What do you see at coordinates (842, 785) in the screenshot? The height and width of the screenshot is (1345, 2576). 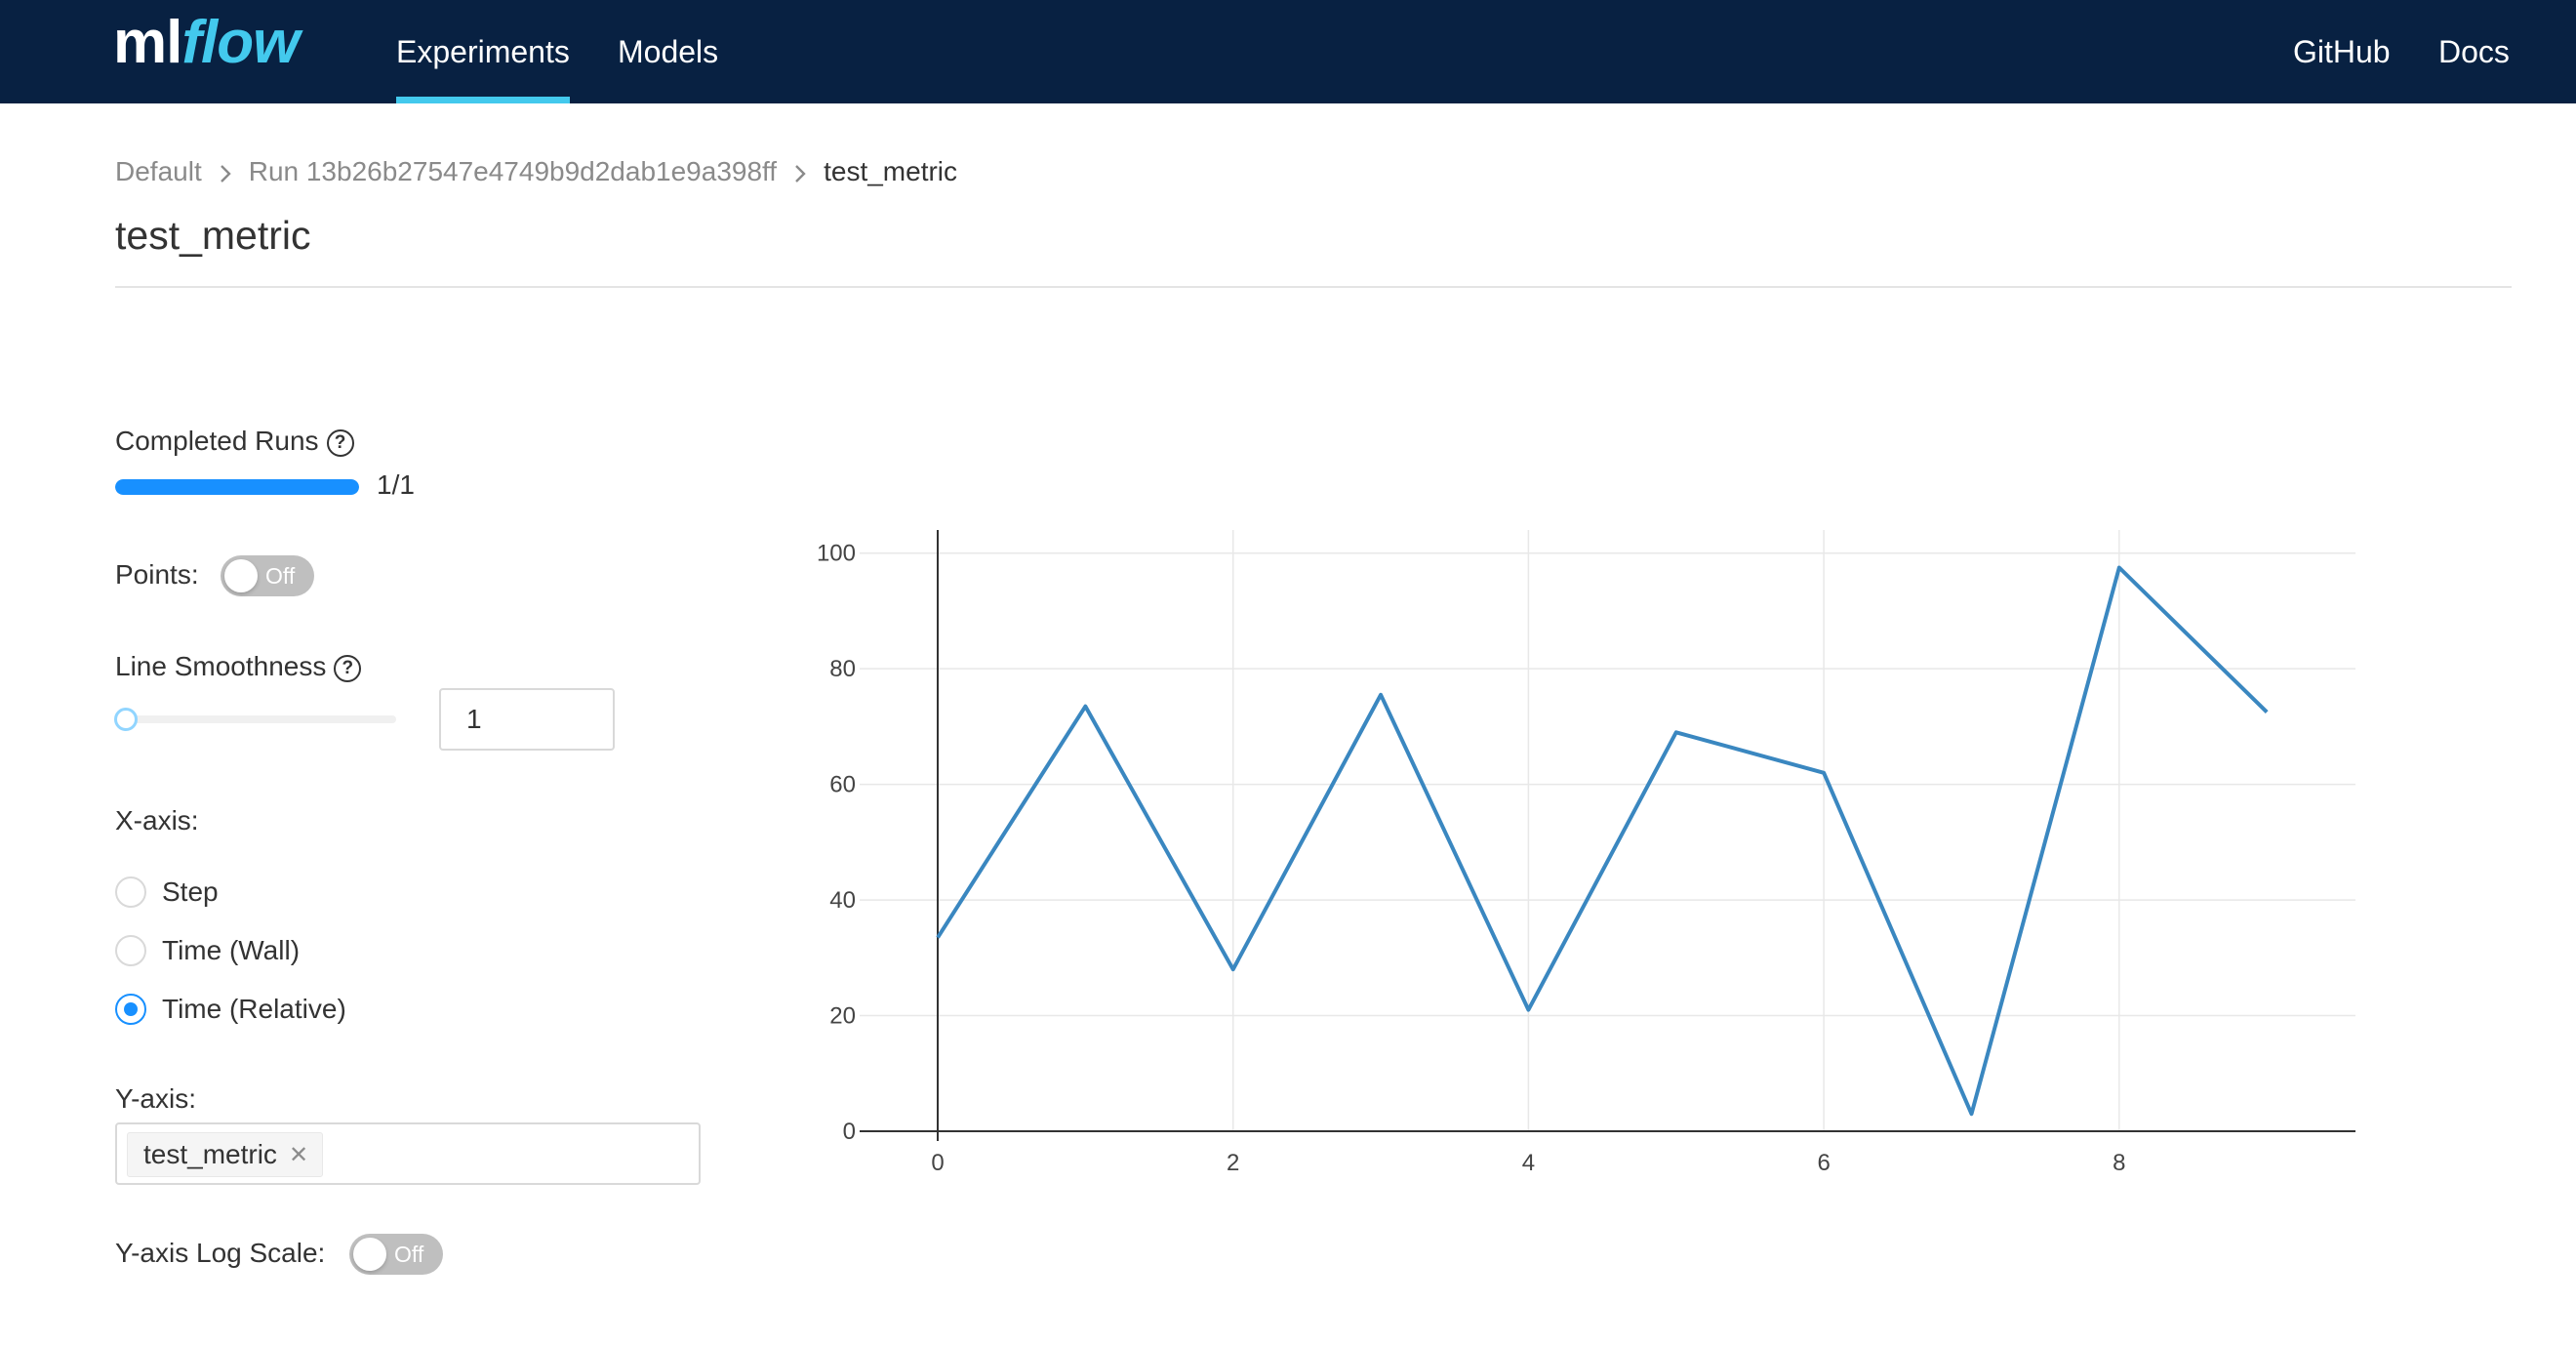 I see `y-tick-label: 60` at bounding box center [842, 785].